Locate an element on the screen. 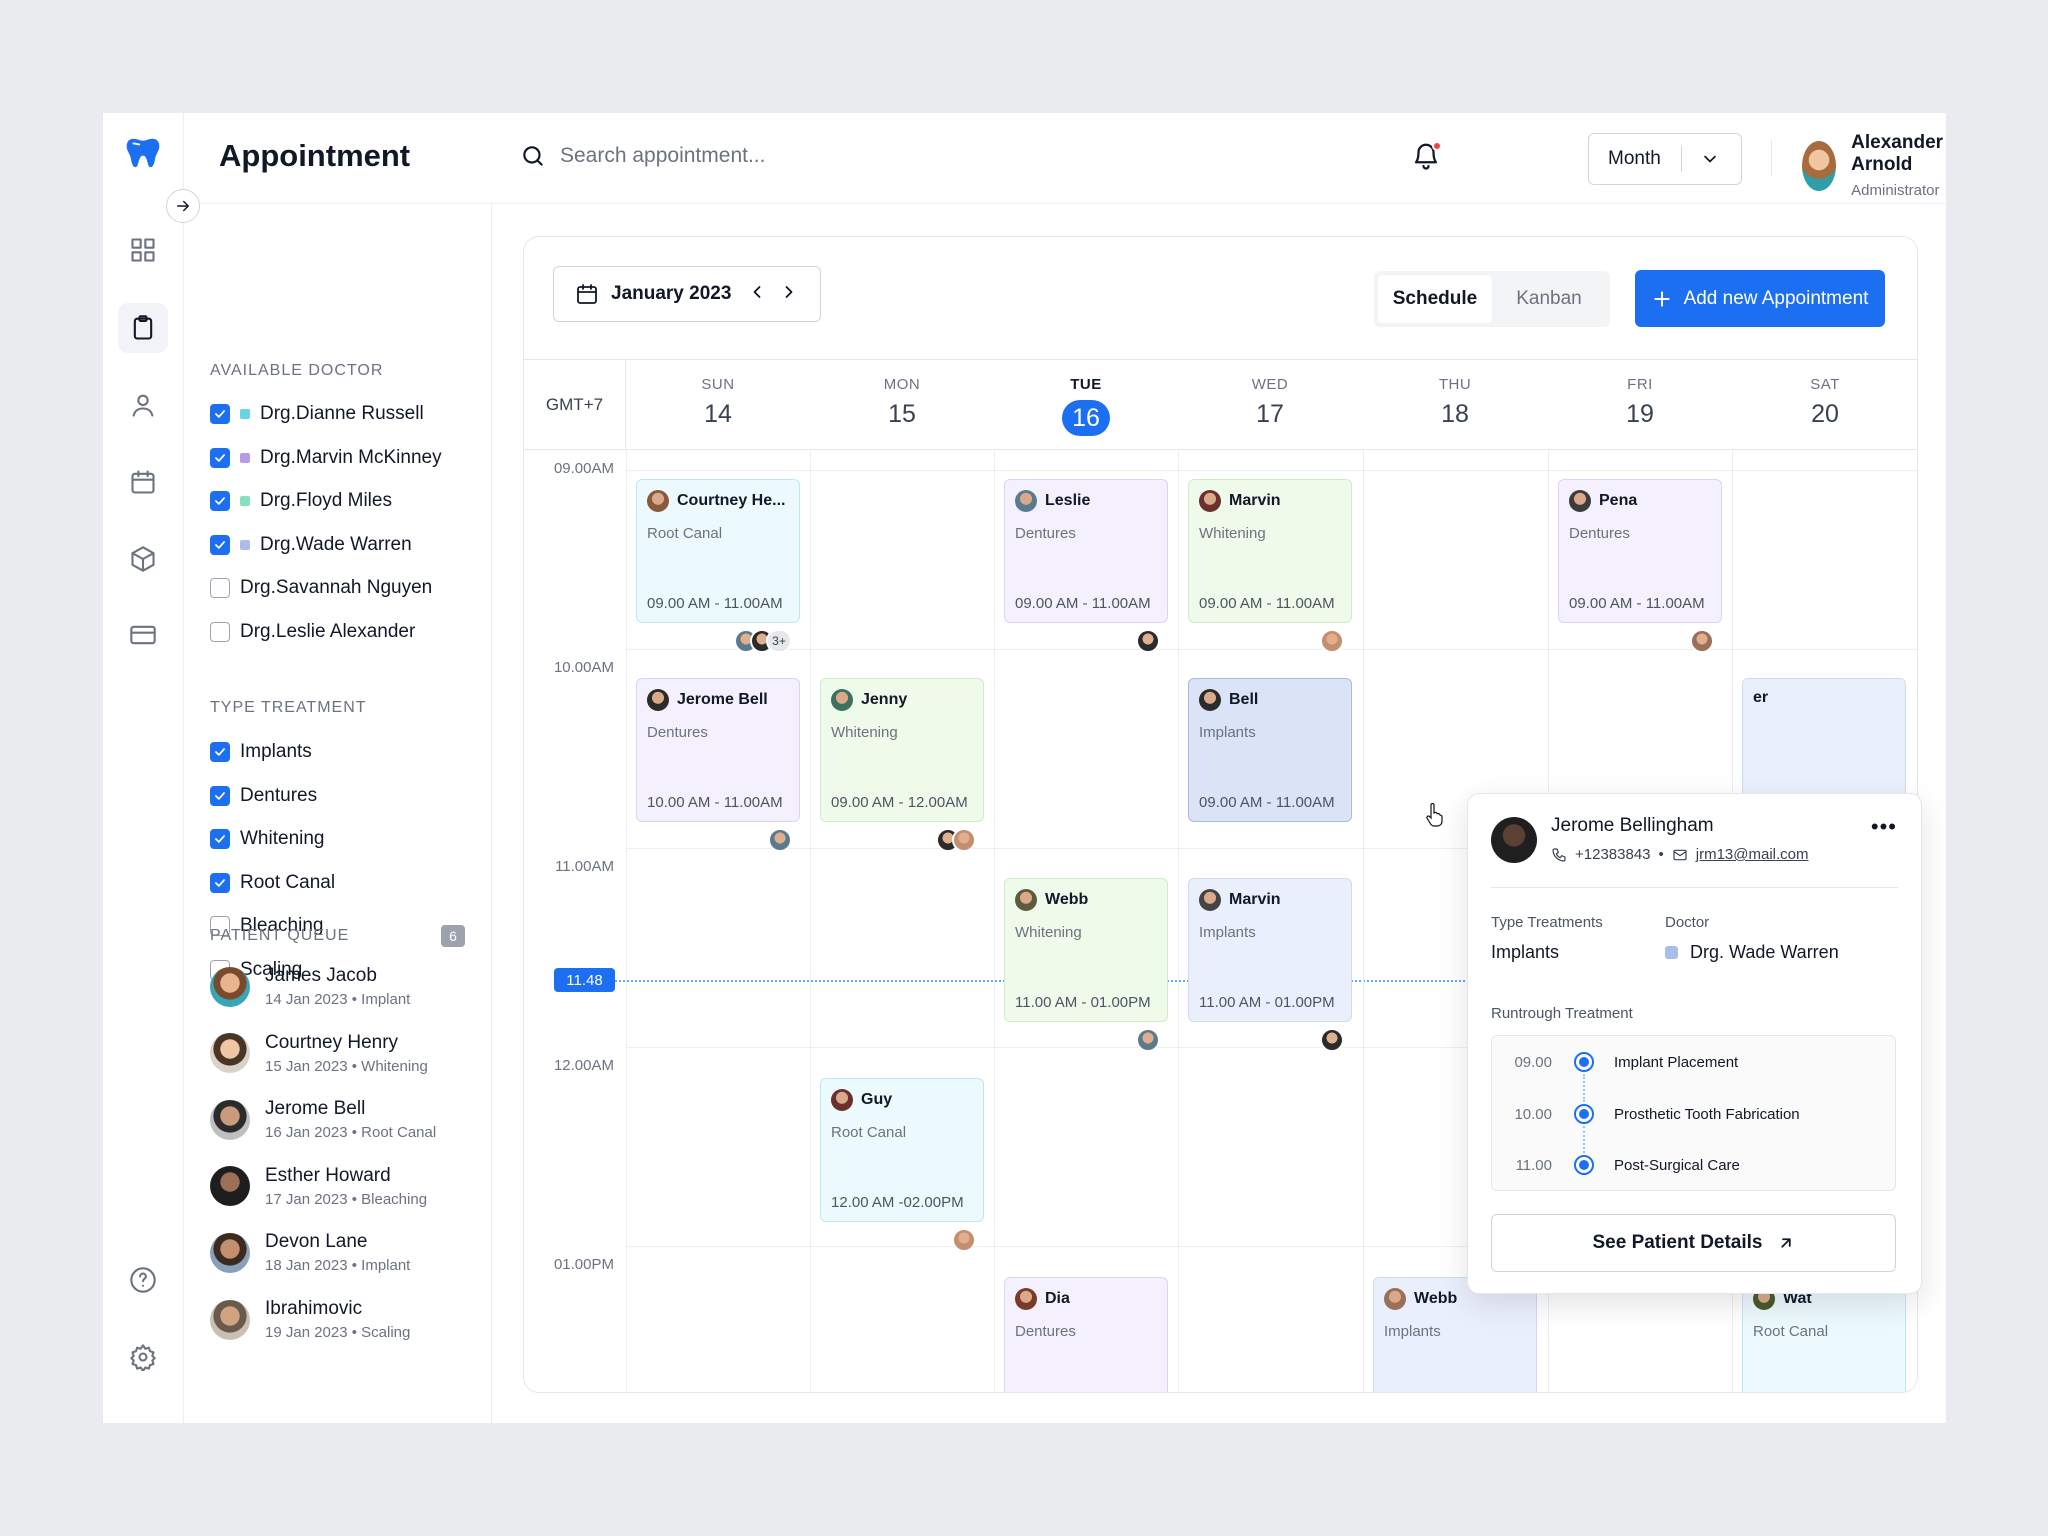 The width and height of the screenshot is (2048, 1536). treatment-name: Root Canal is located at coordinates (288, 882).